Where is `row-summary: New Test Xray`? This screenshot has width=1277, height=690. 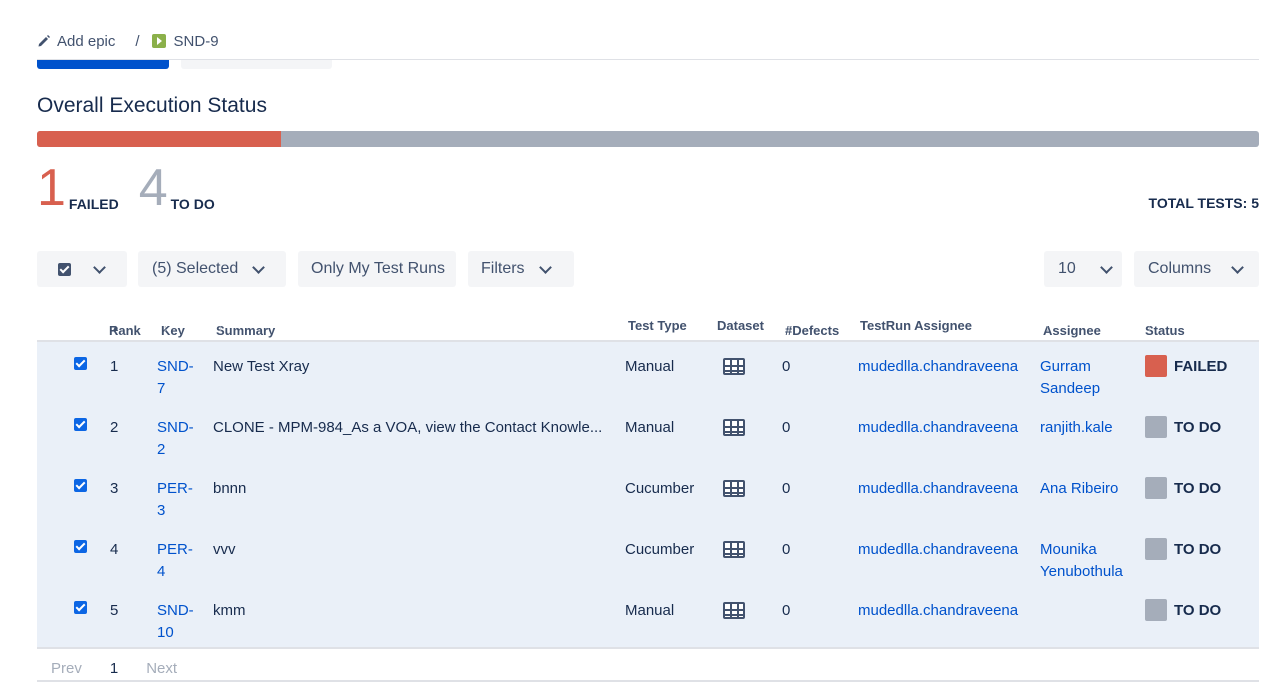
row-summary: New Test Xray is located at coordinates (261, 366).